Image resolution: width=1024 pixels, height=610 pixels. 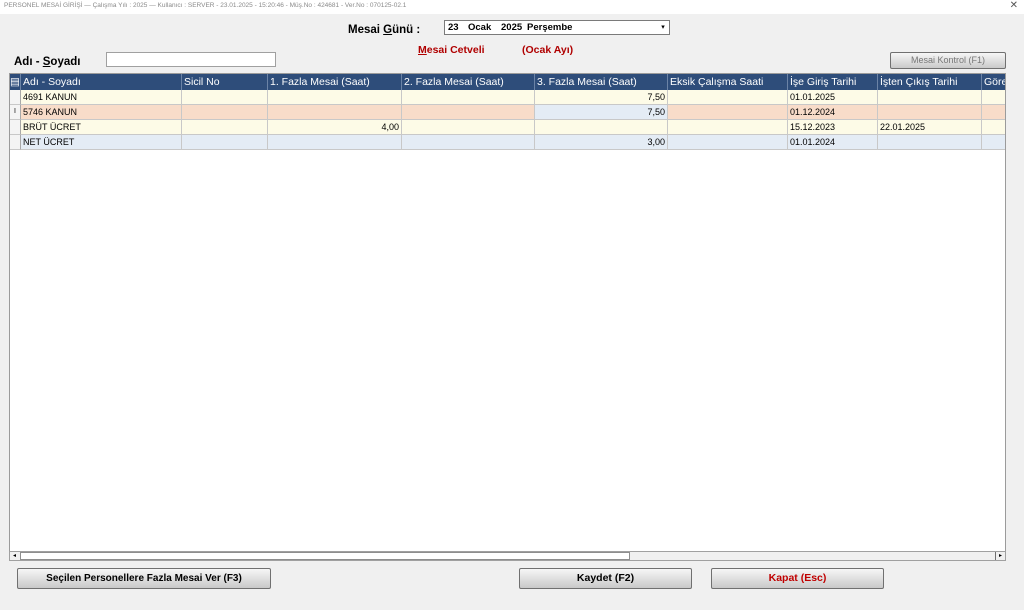 What do you see at coordinates (325, 556) in the screenshot?
I see `scroll-thumb` at bounding box center [325, 556].